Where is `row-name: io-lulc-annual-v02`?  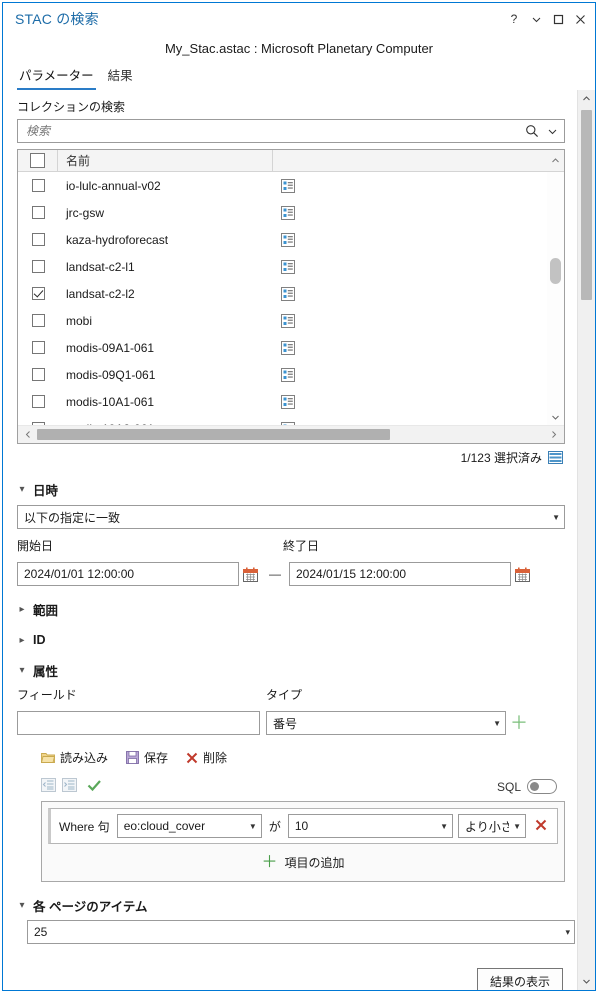 row-name: io-lulc-annual-v02 is located at coordinates (113, 185).